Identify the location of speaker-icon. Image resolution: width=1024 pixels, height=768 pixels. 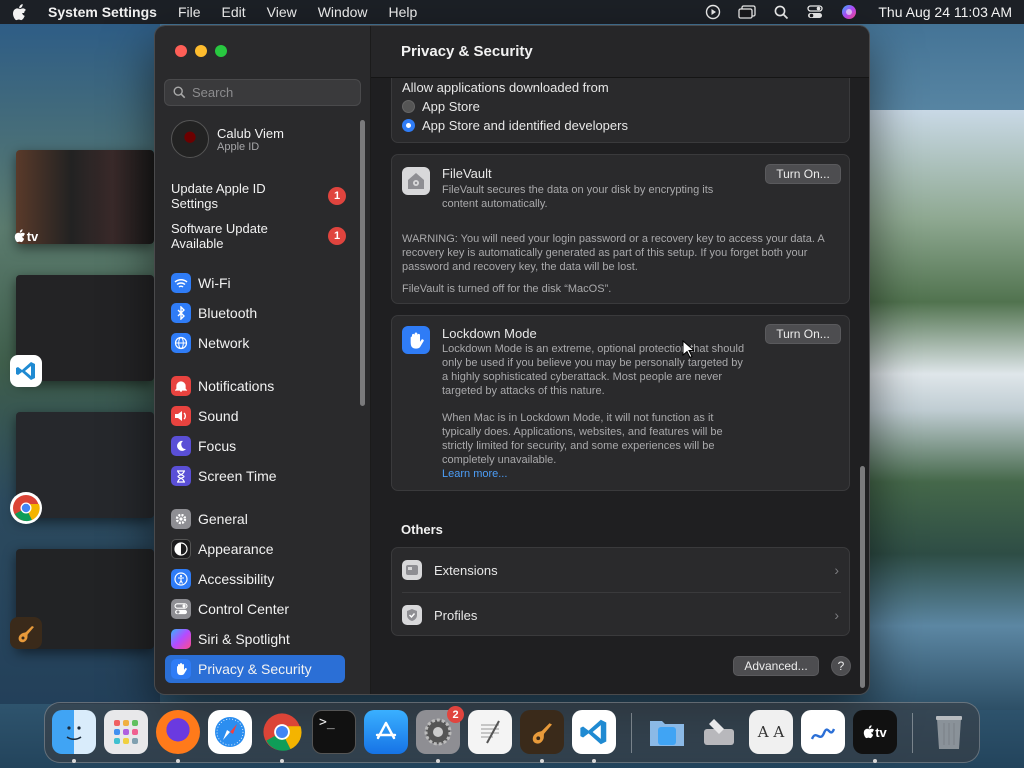
(181, 416).